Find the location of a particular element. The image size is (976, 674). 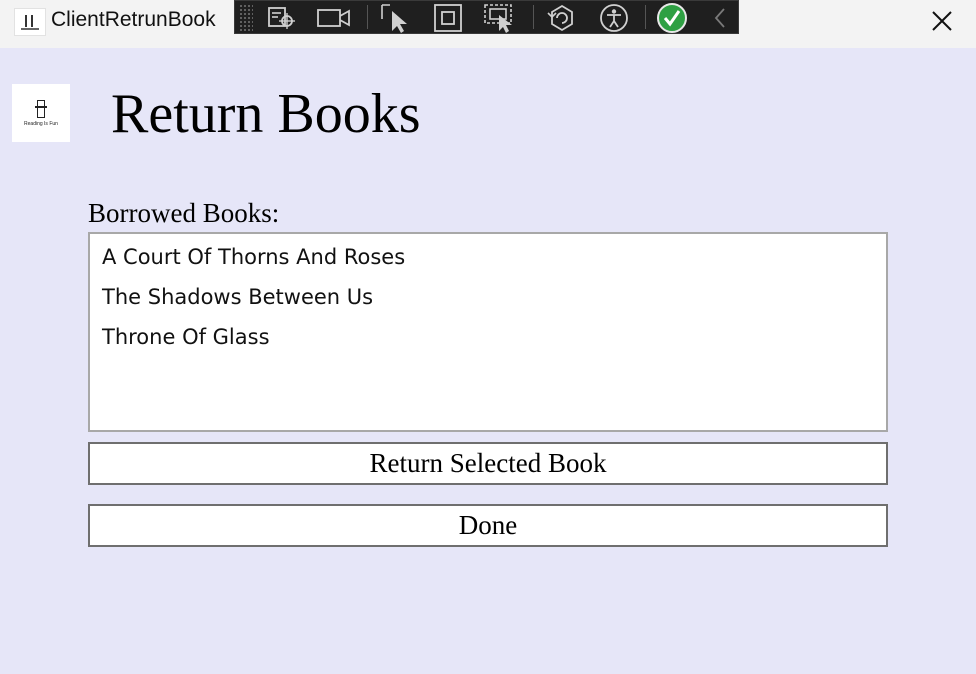

xaml-devtools-toolbar is located at coordinates (486, 17).